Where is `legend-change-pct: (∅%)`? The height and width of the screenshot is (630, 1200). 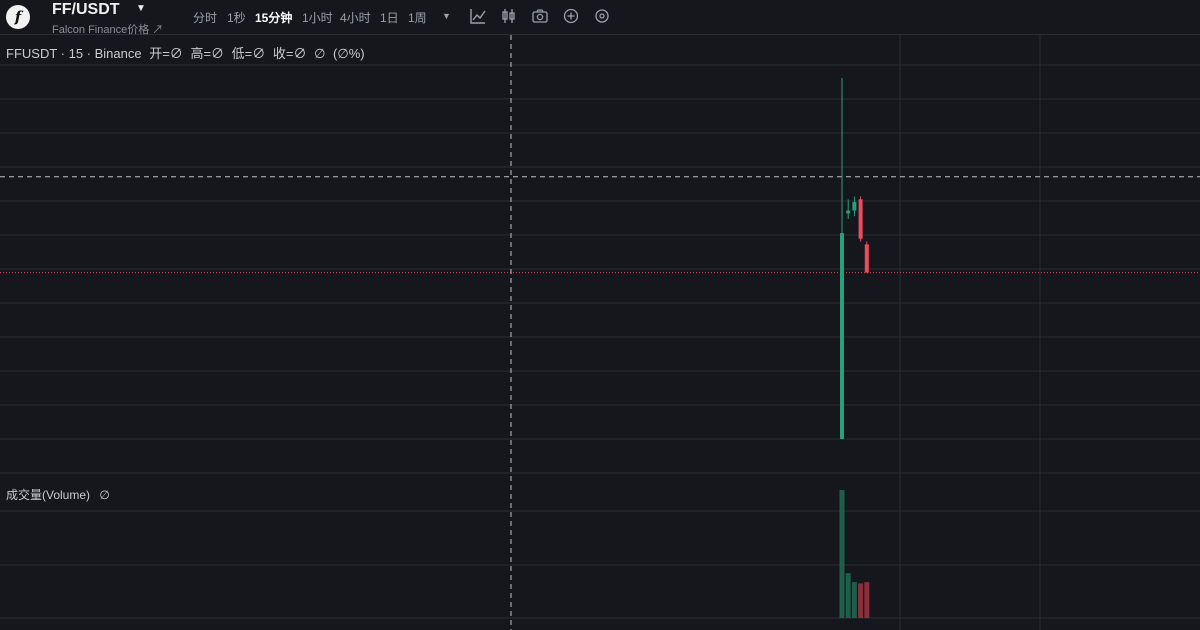 legend-change-pct: (∅%) is located at coordinates (349, 53).